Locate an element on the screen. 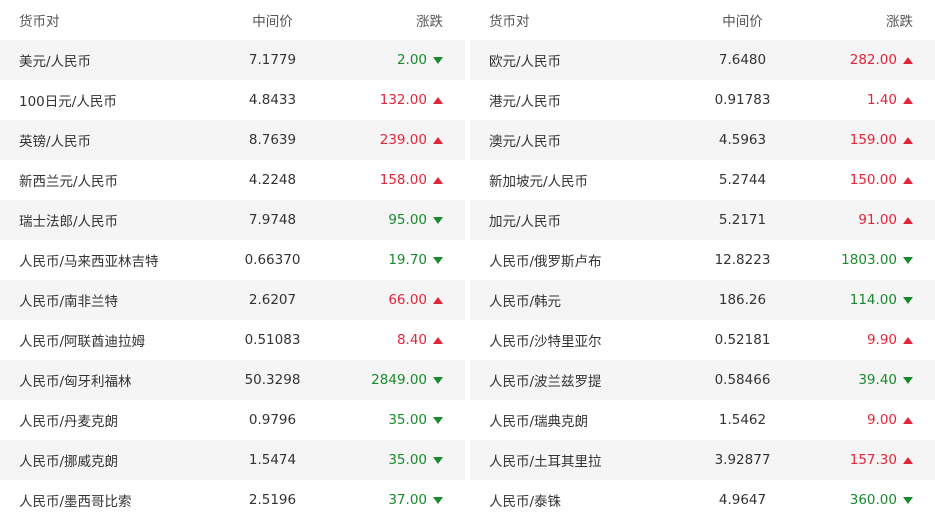 The height and width of the screenshot is (523, 935). table-row: 人民币/波兰兹罗提 0.58466 39.40 is located at coordinates (702, 380).